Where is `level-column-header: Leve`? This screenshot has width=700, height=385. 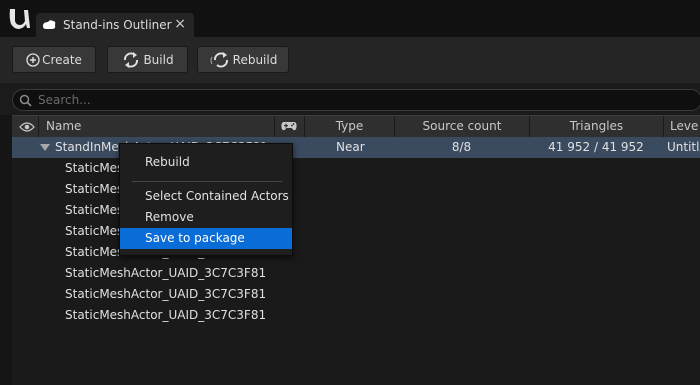
level-column-header: Leve is located at coordinates (681, 126).